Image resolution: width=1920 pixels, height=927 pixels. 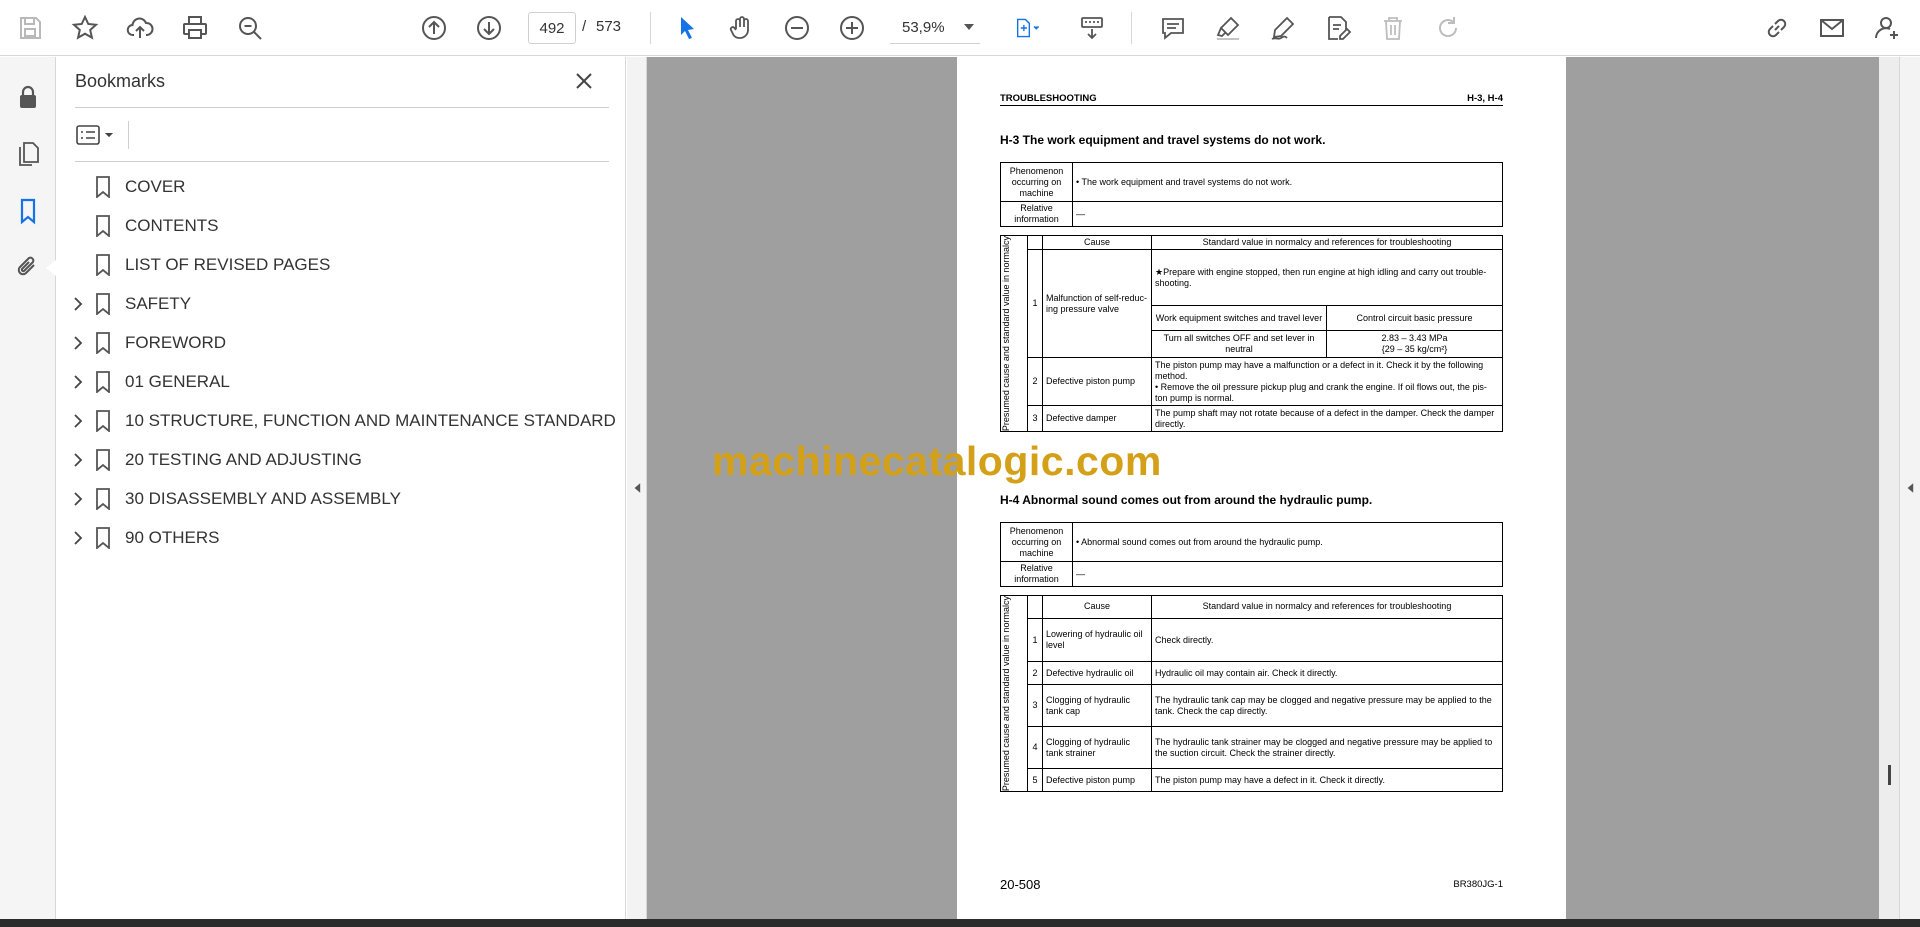 I want to click on highlighter-icon, so click(x=1228, y=28).